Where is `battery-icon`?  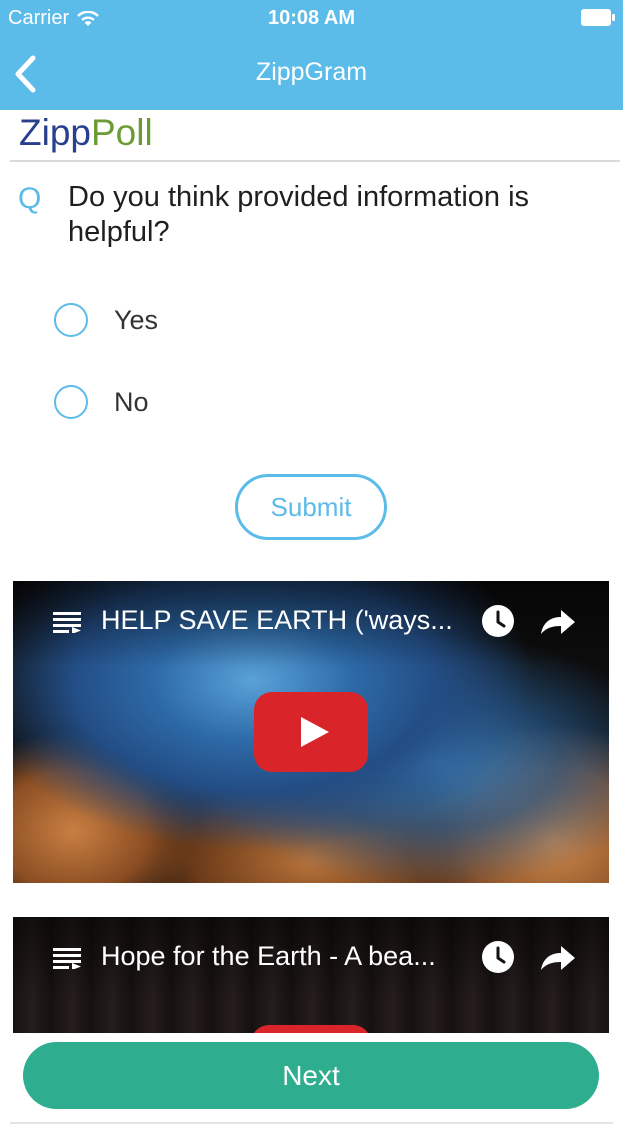
battery-icon is located at coordinates (598, 17).